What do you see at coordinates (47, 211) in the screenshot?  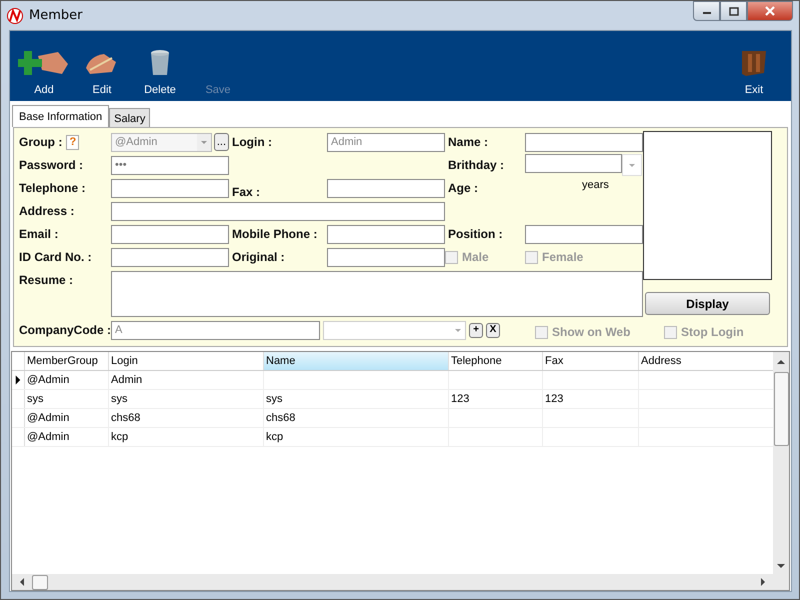 I see `field-label: Address :` at bounding box center [47, 211].